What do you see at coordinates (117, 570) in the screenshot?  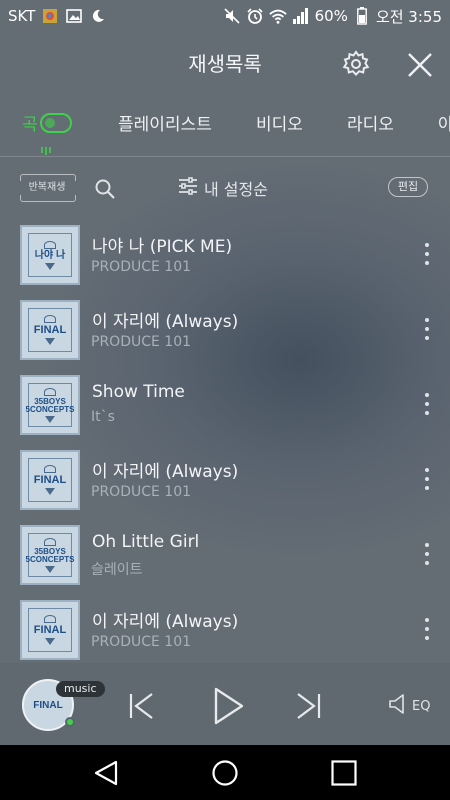 I see `song-artist: 슬레이트` at bounding box center [117, 570].